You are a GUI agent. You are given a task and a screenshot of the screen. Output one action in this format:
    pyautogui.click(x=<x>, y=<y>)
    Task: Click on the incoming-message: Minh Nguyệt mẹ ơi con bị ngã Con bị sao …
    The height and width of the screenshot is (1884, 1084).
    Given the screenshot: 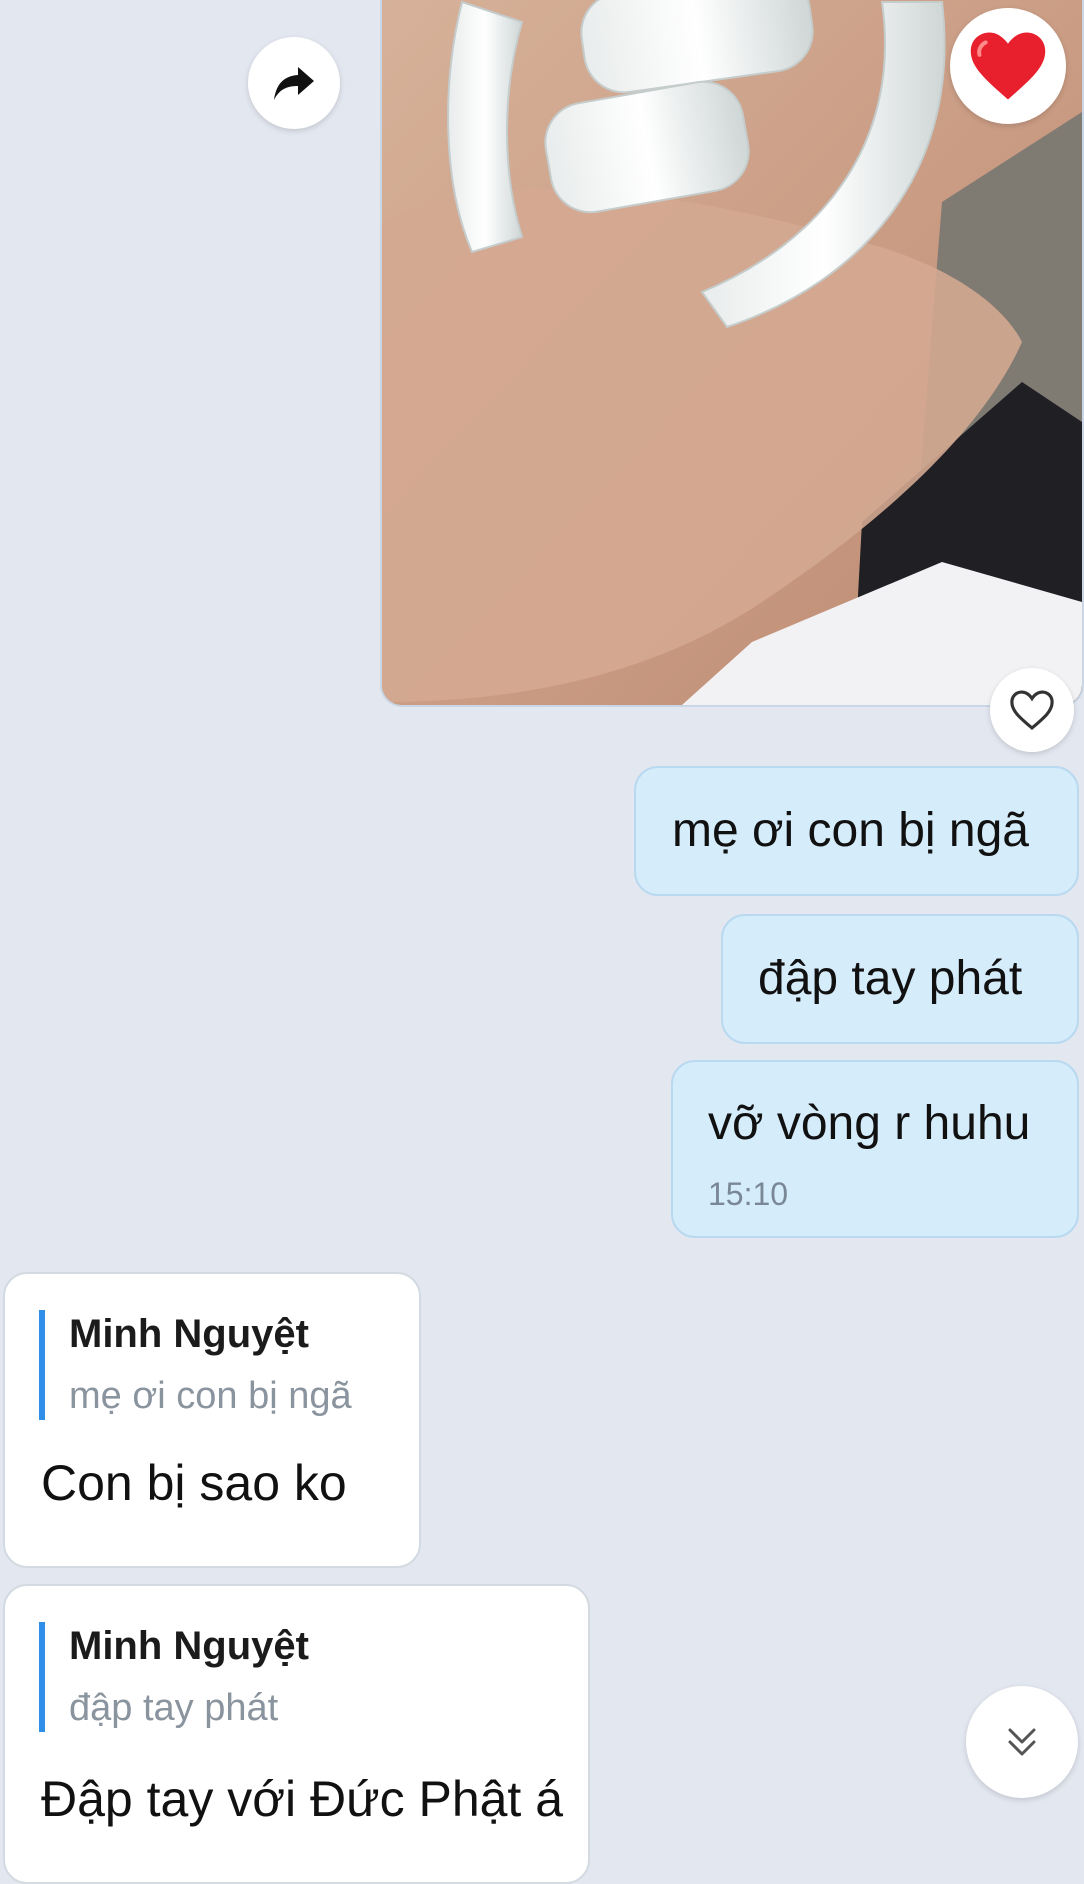 What is the action you would take?
    pyautogui.click(x=212, y=1420)
    